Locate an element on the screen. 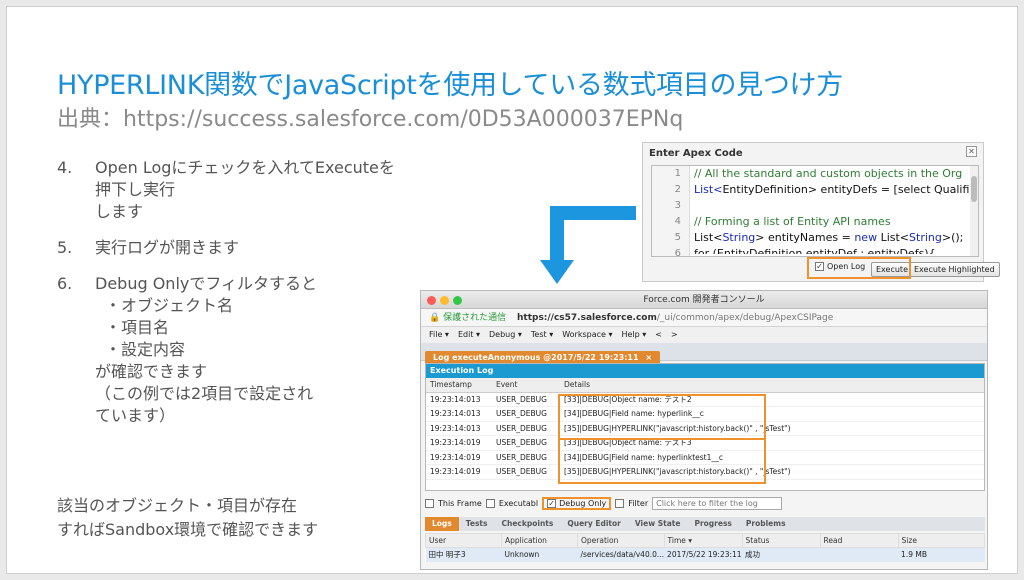 The height and width of the screenshot is (580, 1024). column-header: User is located at coordinates (463, 540).